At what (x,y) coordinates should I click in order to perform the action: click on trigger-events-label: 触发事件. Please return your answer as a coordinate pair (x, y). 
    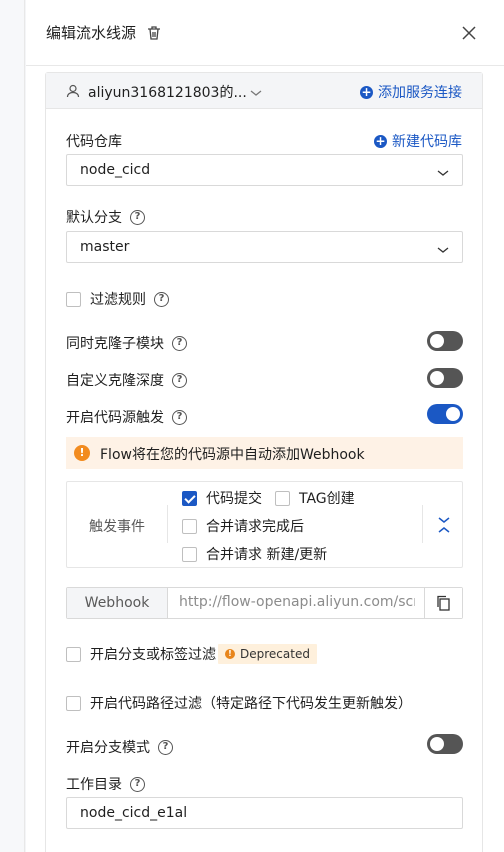
    Looking at the image, I should click on (117, 527).